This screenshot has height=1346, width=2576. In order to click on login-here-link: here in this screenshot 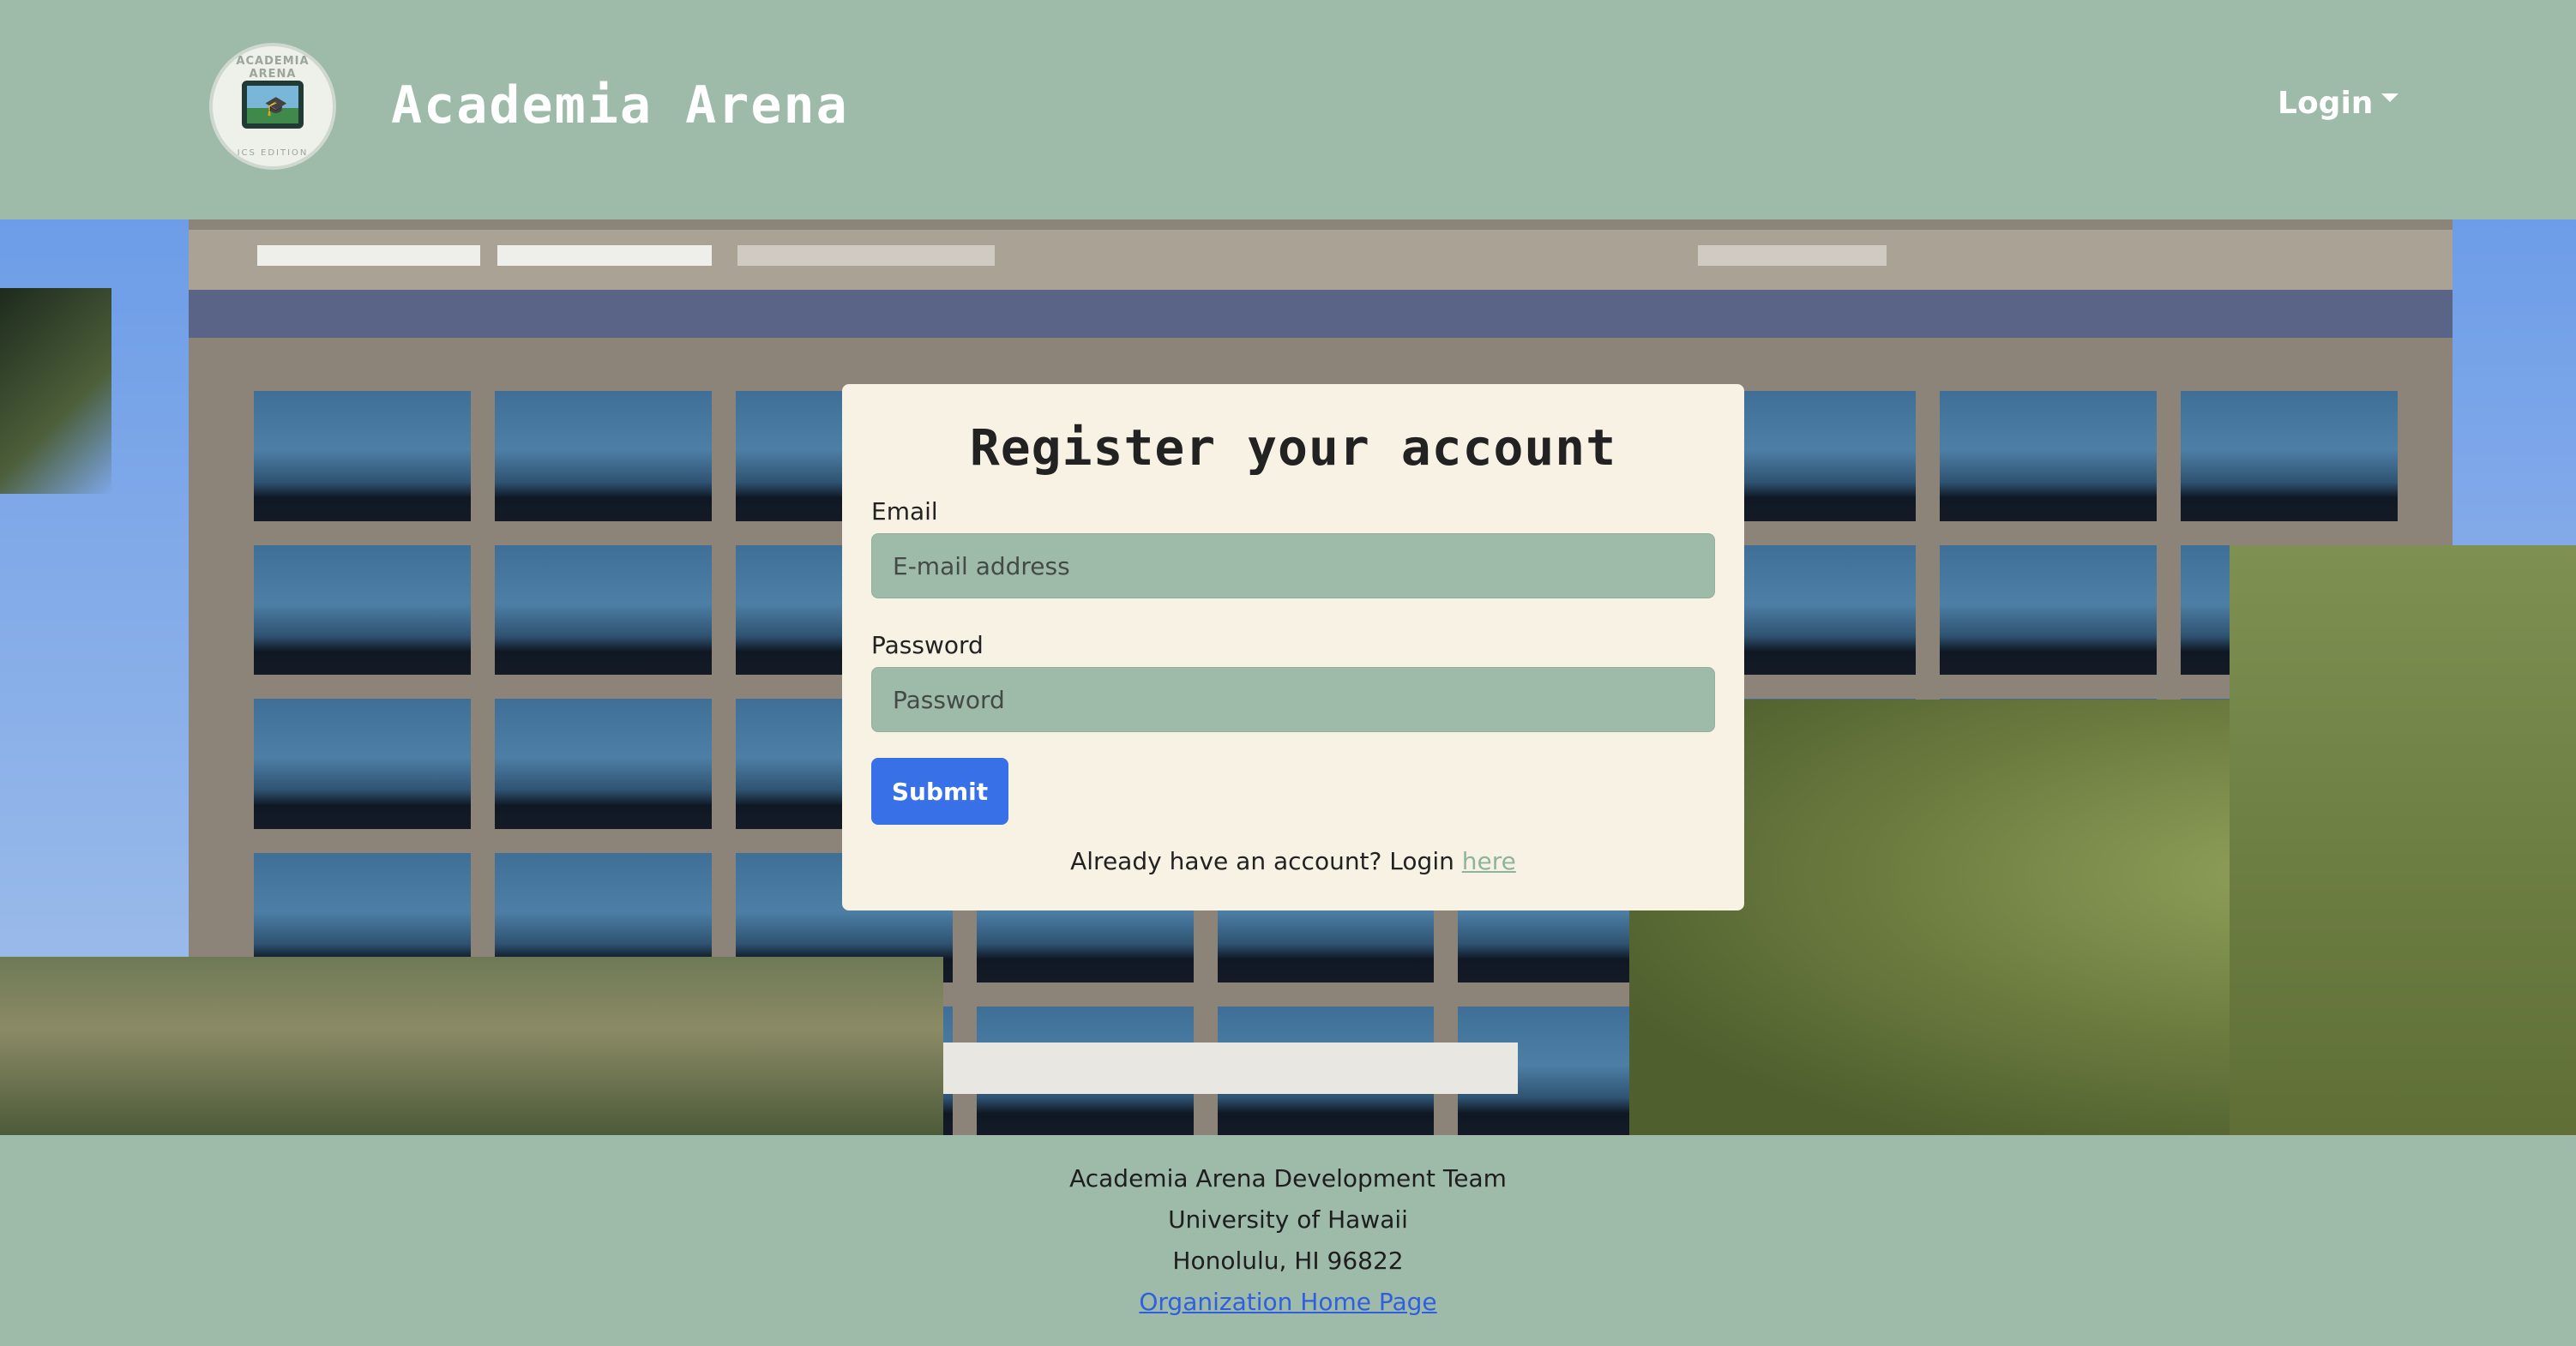, I will do `click(1489, 861)`.